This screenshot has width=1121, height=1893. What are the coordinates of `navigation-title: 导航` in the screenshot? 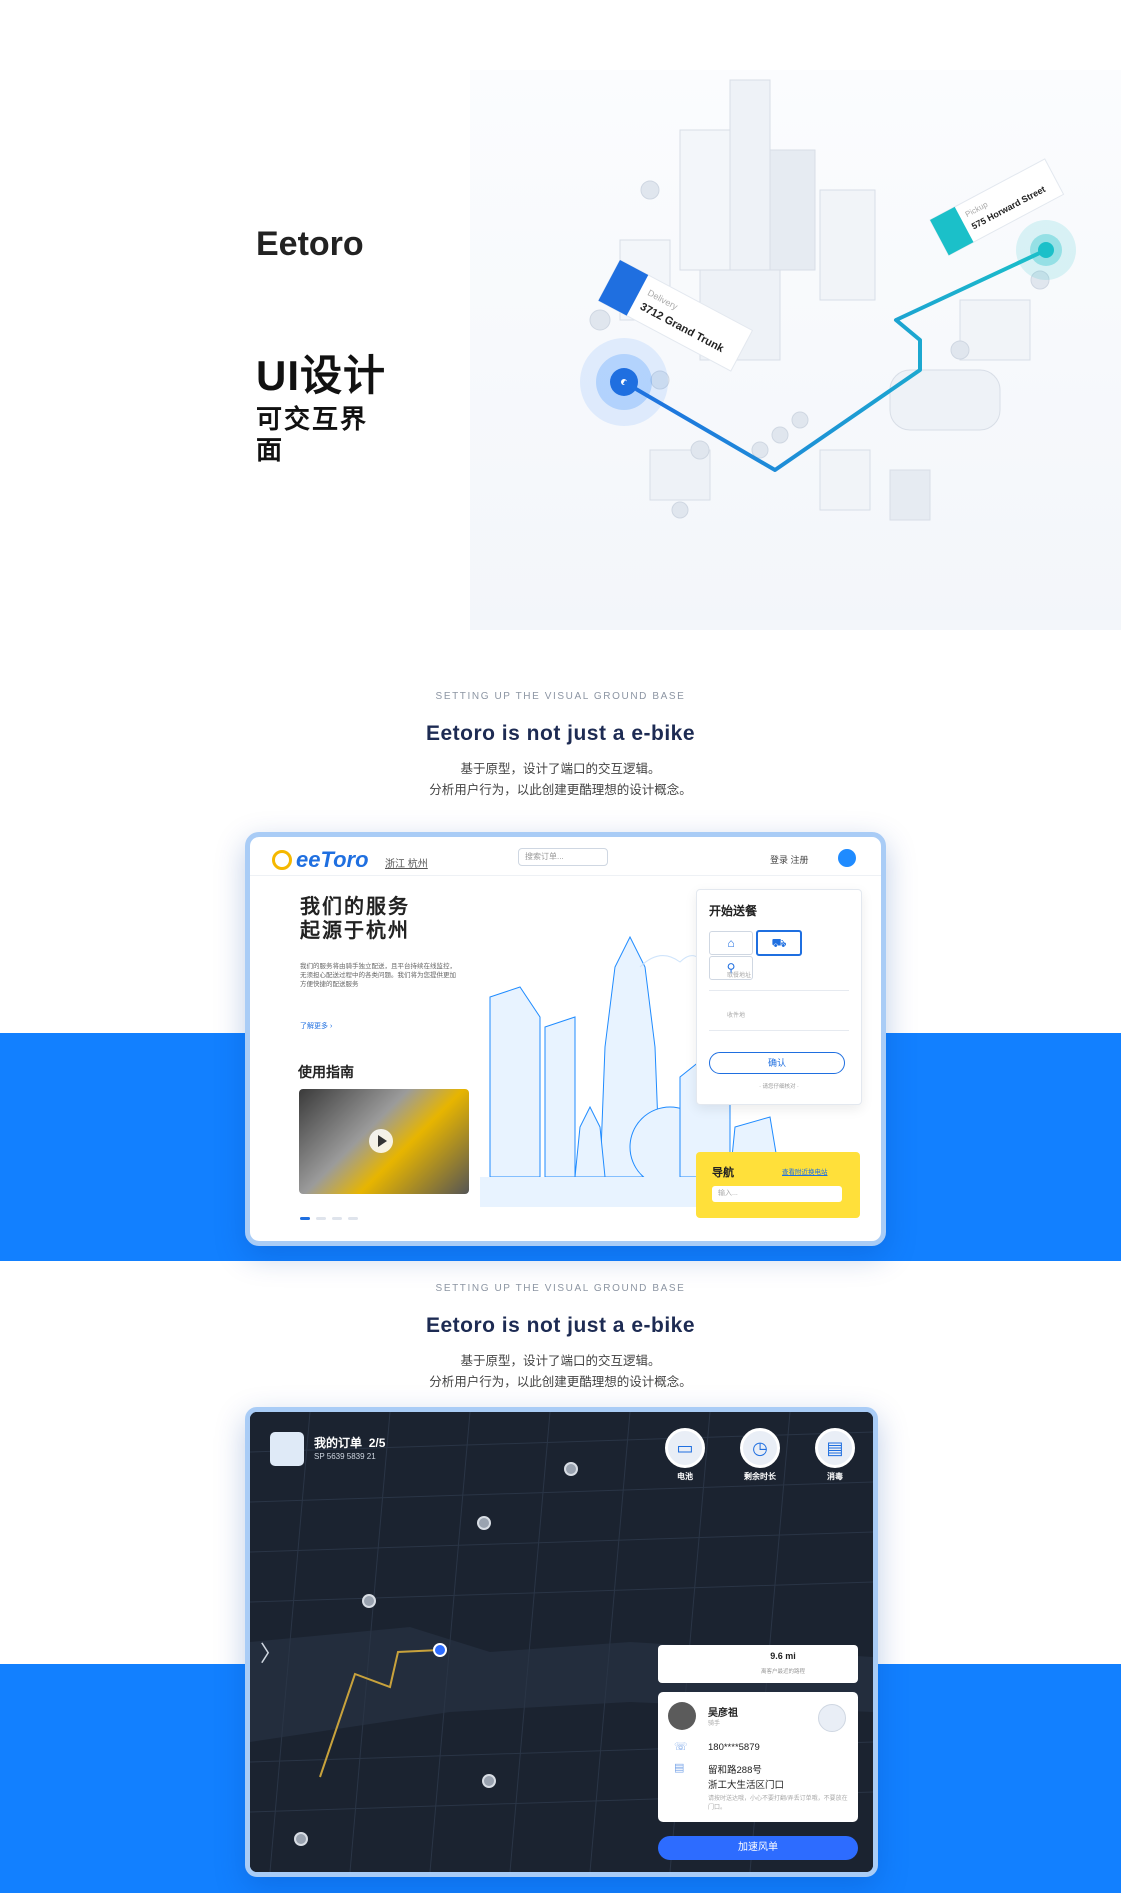 It's located at (723, 1173).